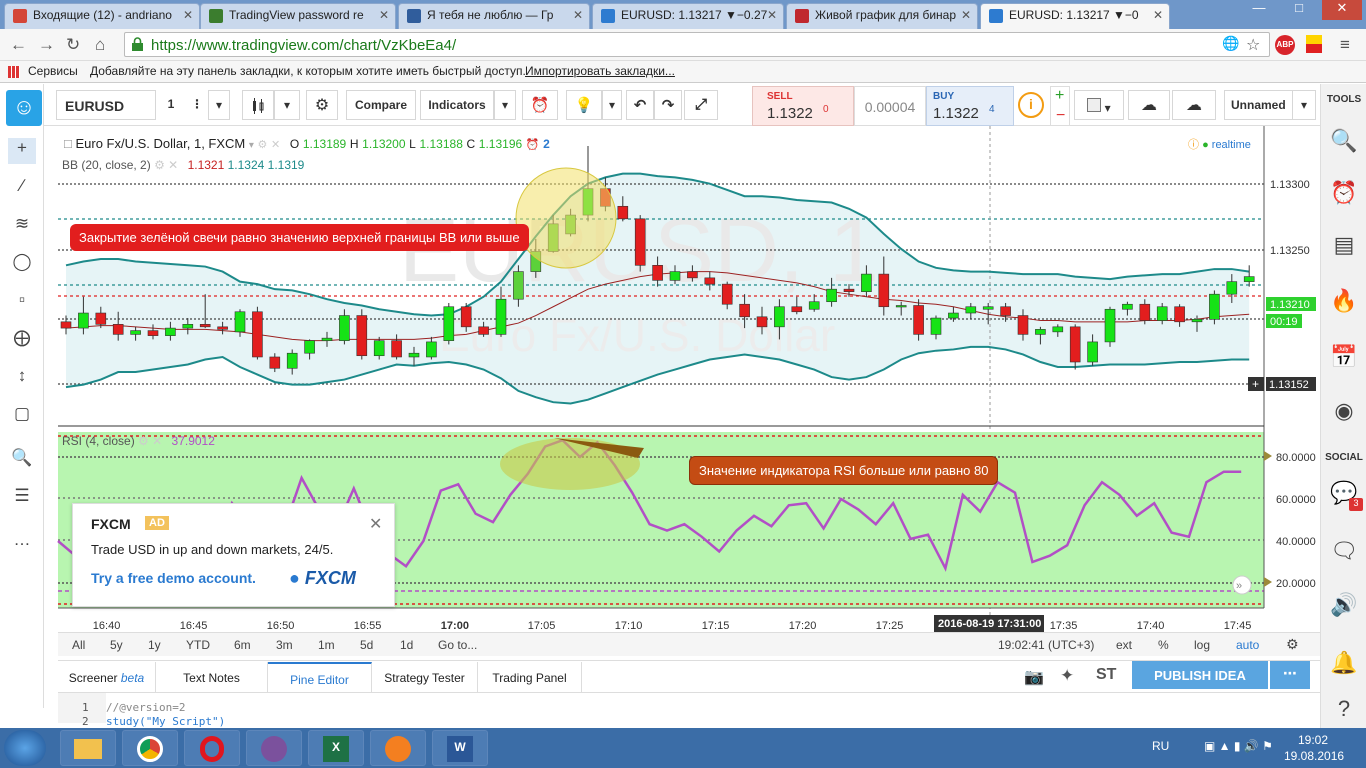 The height and width of the screenshot is (768, 1366). Describe the element at coordinates (320, 677) in the screenshot. I see `tab-pine-editor: Pine Editor` at that location.